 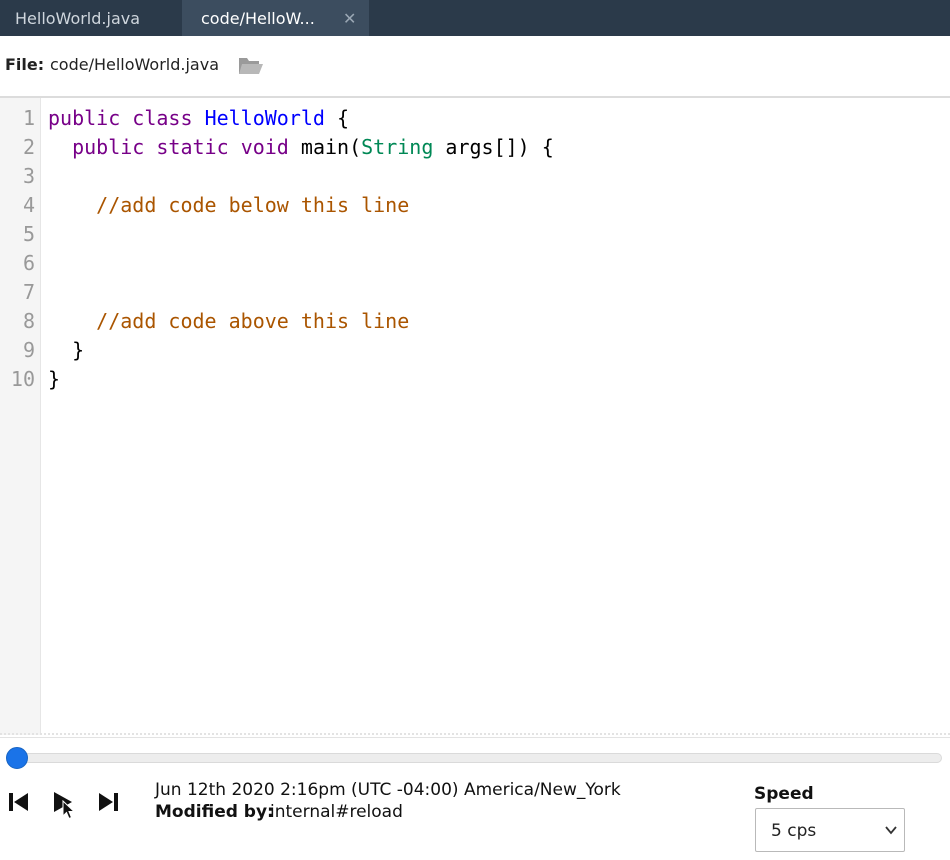 What do you see at coordinates (251, 65) in the screenshot?
I see `folder-open-icon` at bounding box center [251, 65].